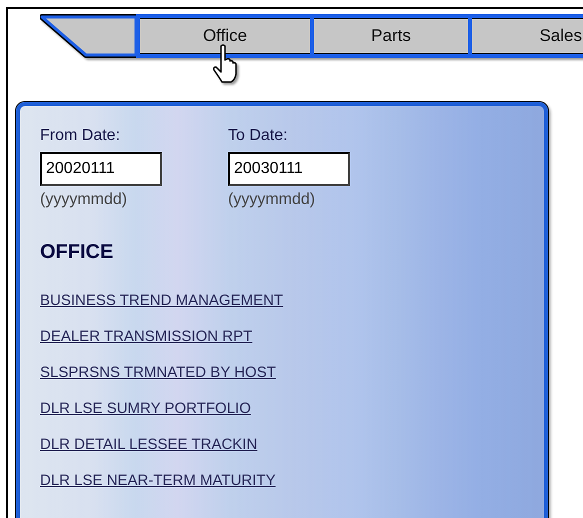 This screenshot has width=583, height=518. I want to click on tab: Sales, so click(525, 36).